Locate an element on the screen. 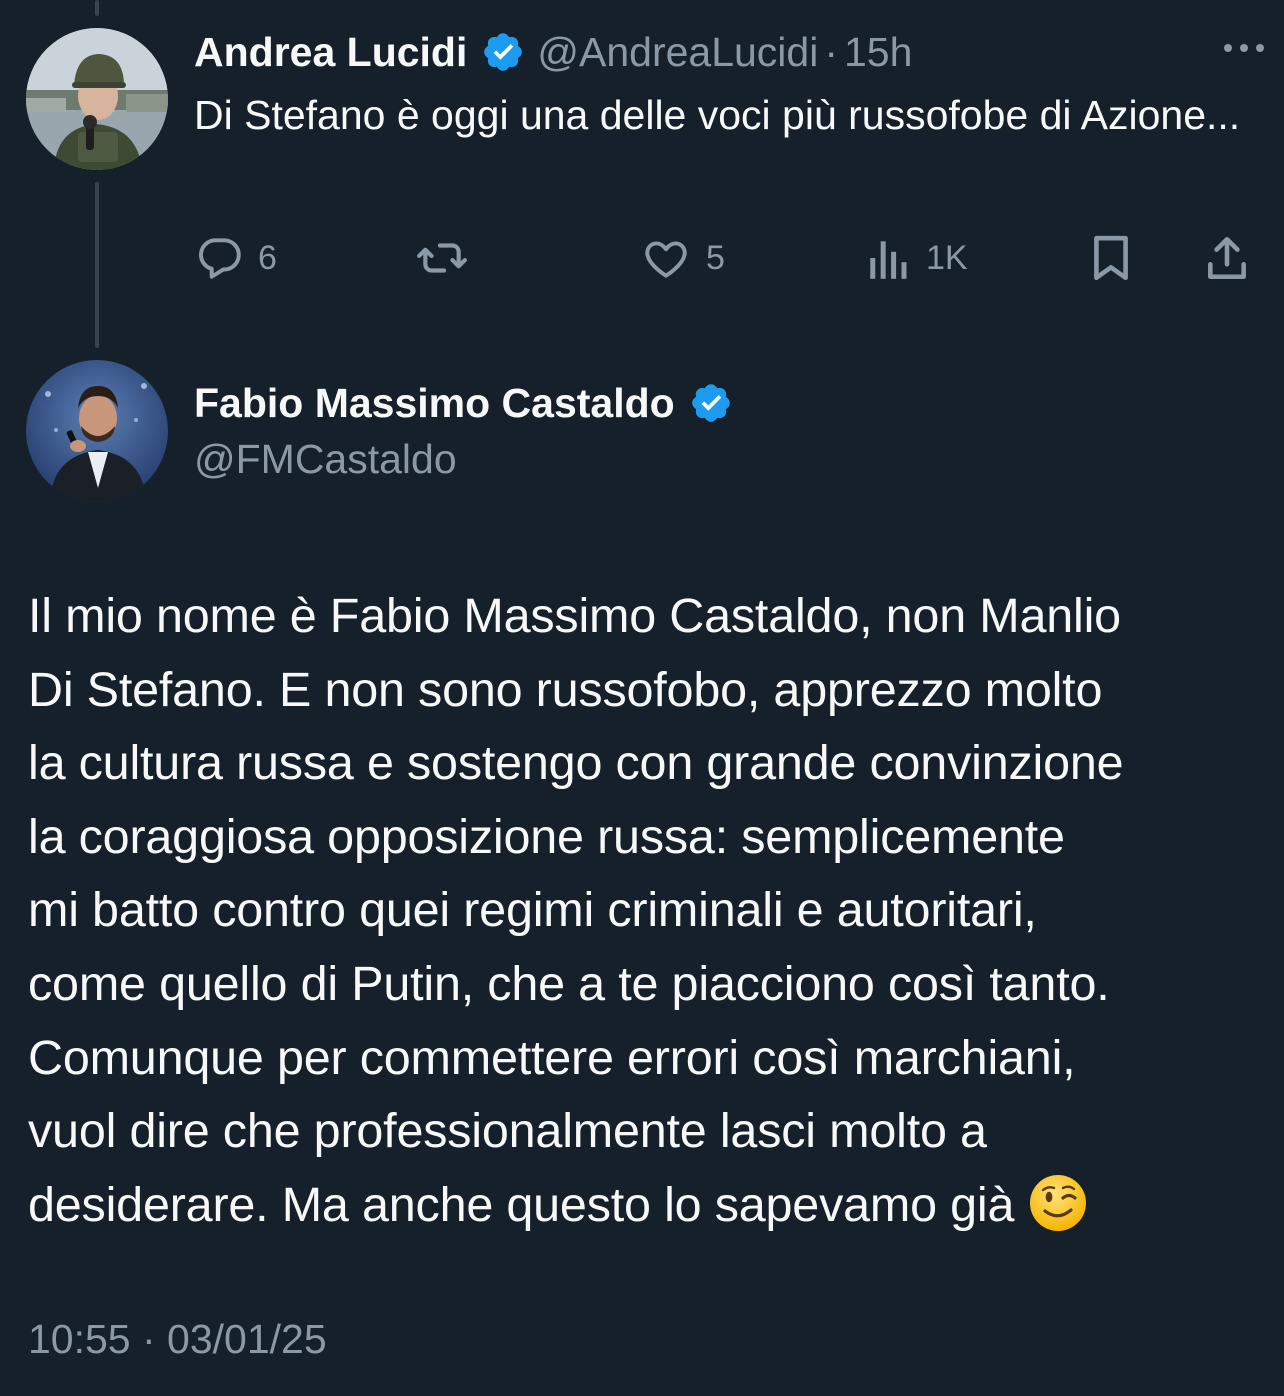 The height and width of the screenshot is (1396, 1284). share-button is located at coordinates (1227, 258).